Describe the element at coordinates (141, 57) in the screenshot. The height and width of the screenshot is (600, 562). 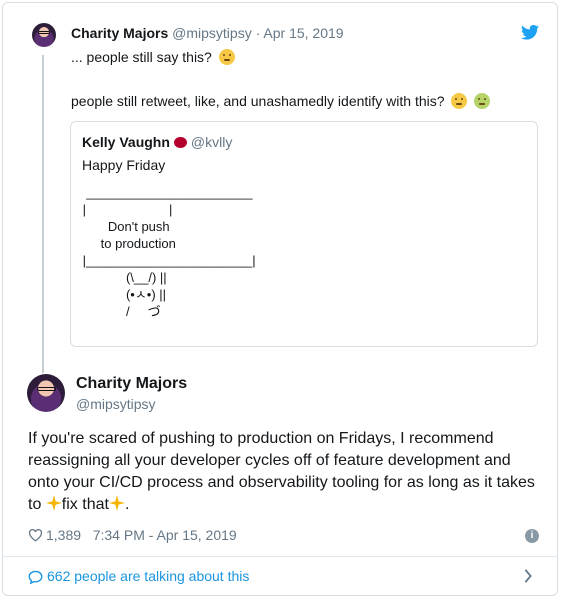
I see `reply-line-1-text: ... people still say this?` at that location.